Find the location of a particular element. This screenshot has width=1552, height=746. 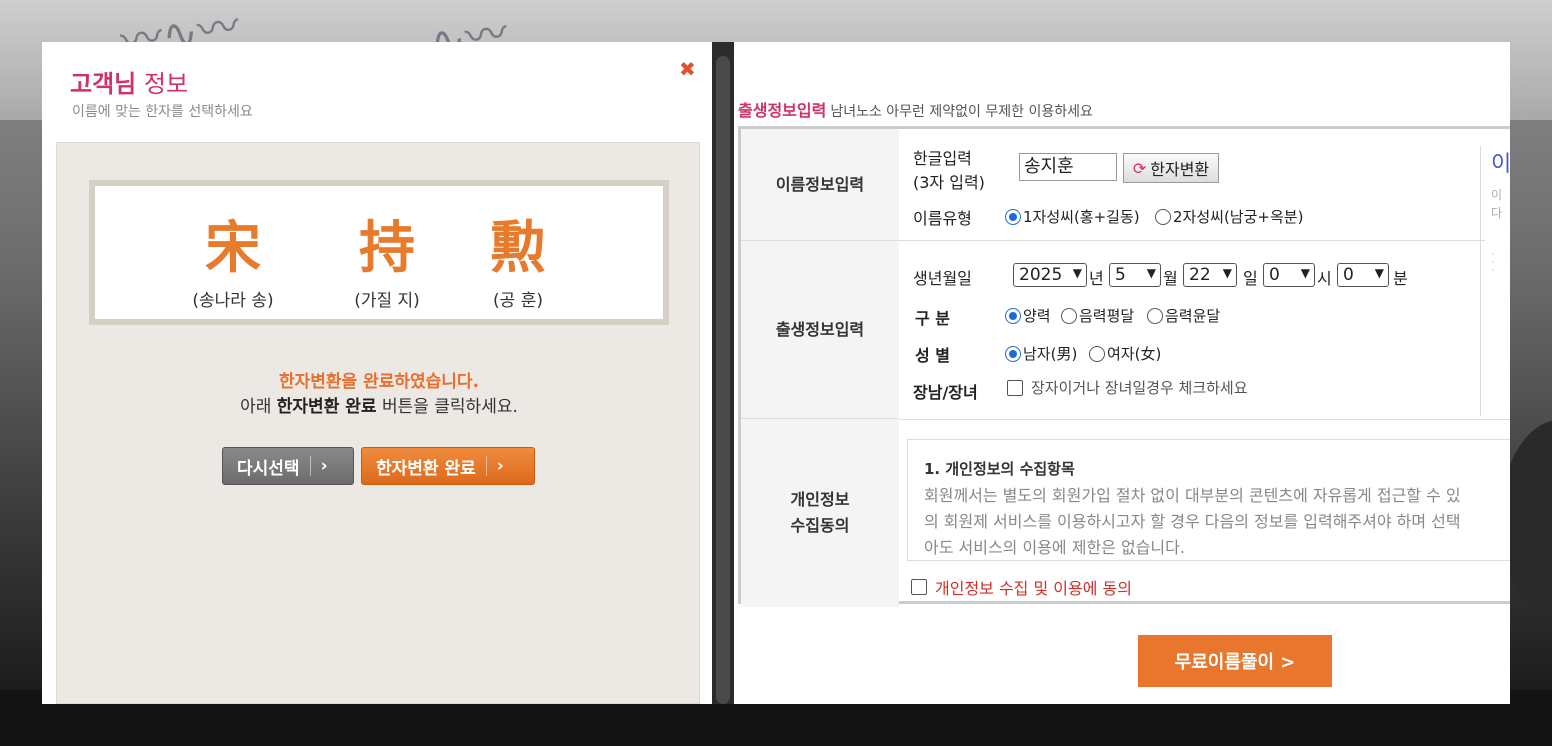

minute-value: 0 is located at coordinates (1348, 275).